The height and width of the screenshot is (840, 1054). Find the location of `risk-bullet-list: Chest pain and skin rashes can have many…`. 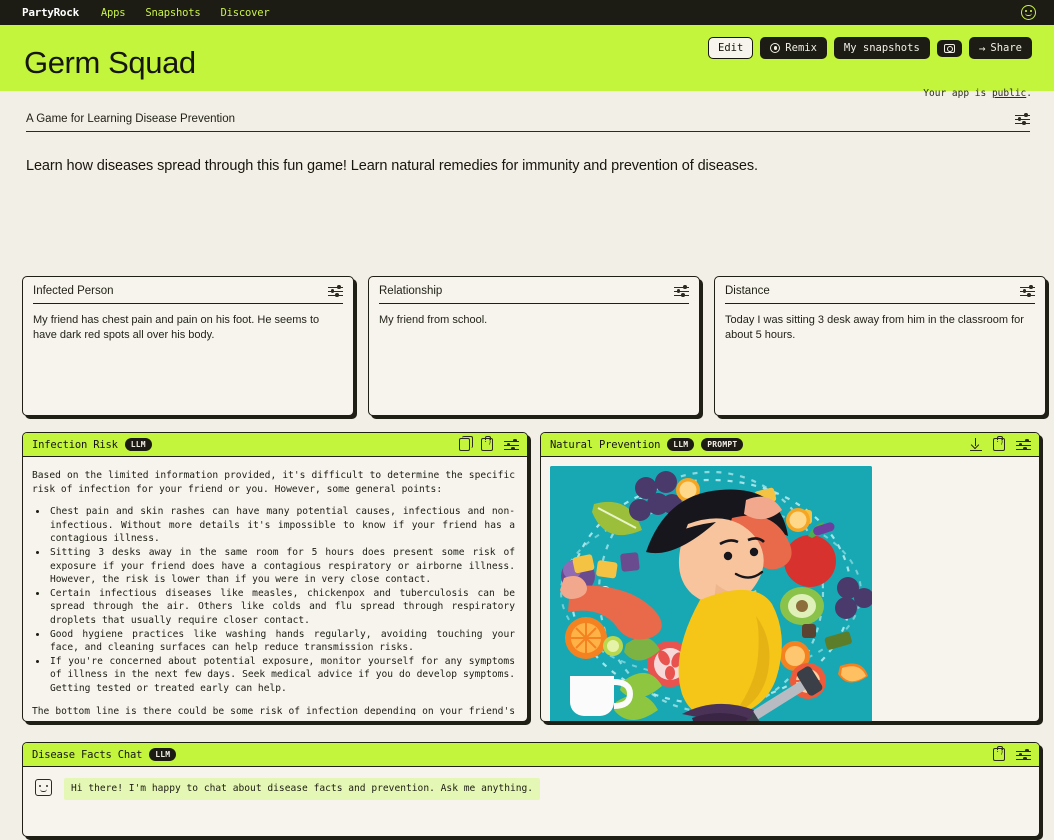

risk-bullet-list: Chest pain and skin rashes can have many… is located at coordinates (281, 600).